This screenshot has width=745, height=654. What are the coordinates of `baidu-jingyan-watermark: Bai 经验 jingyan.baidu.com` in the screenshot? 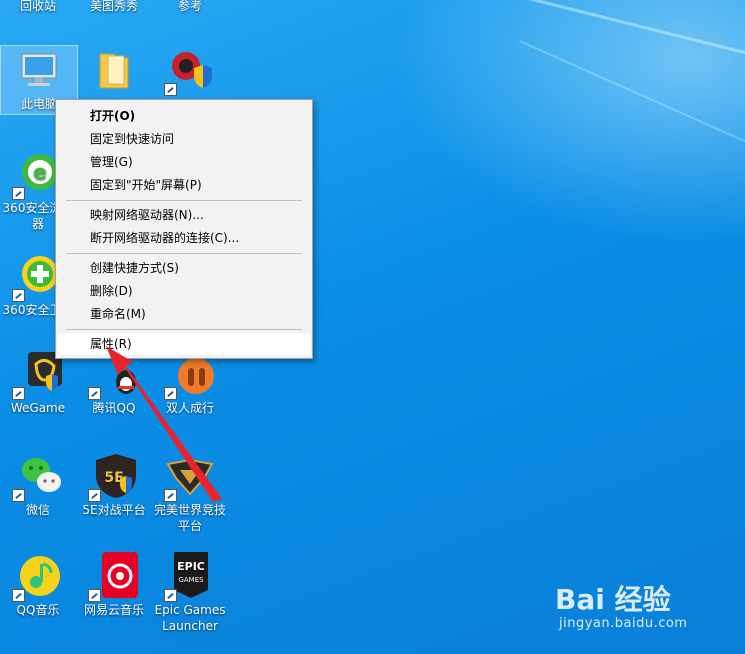 It's located at (635, 608).